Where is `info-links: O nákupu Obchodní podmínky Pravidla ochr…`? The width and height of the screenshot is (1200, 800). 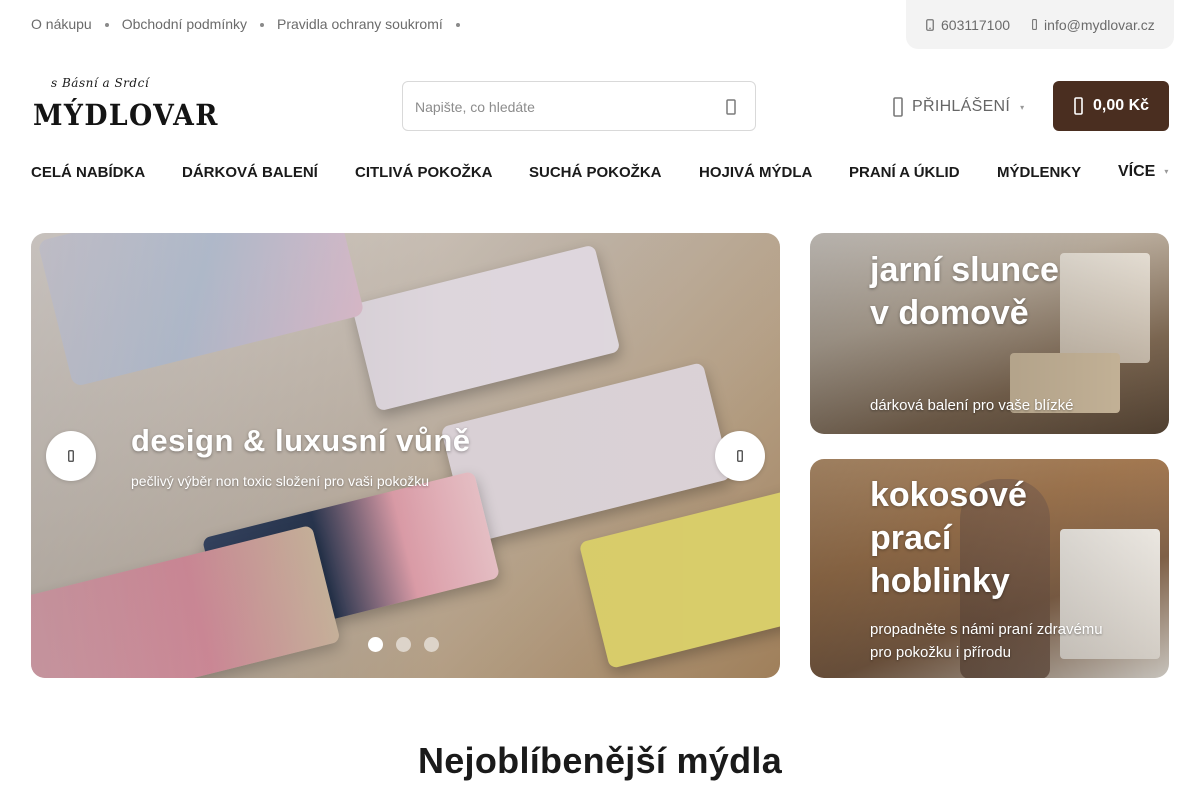 info-links: O nákupu Obchodní podmínky Pravidla ochr… is located at coordinates (252, 24).